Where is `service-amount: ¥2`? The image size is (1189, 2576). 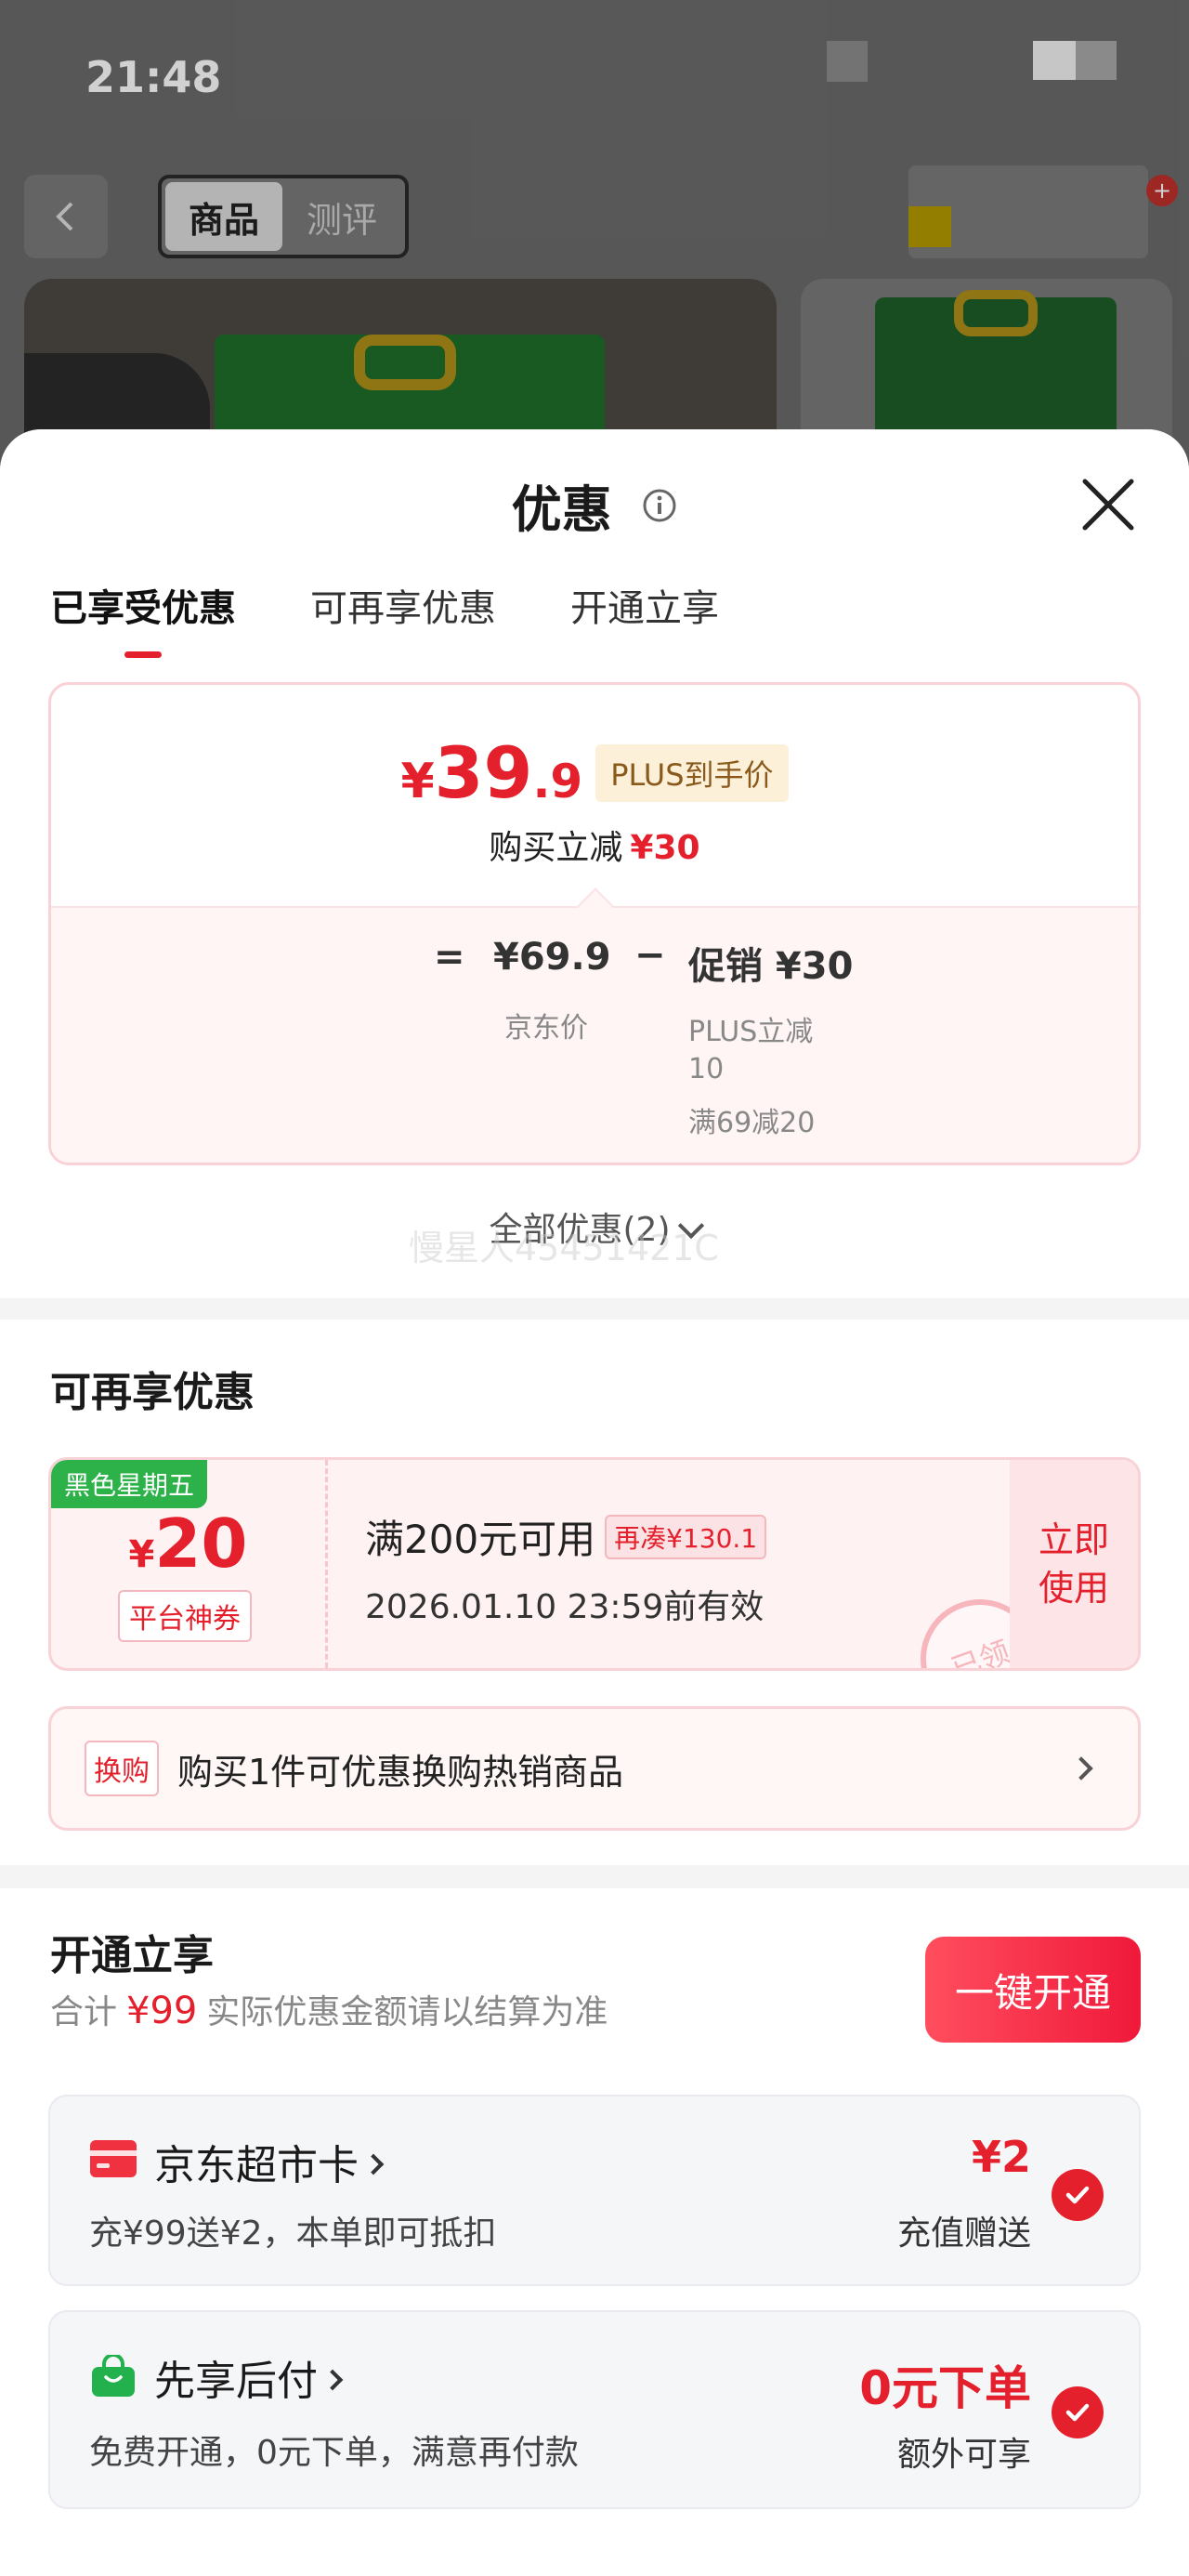
service-amount: ¥2 is located at coordinates (1001, 2157).